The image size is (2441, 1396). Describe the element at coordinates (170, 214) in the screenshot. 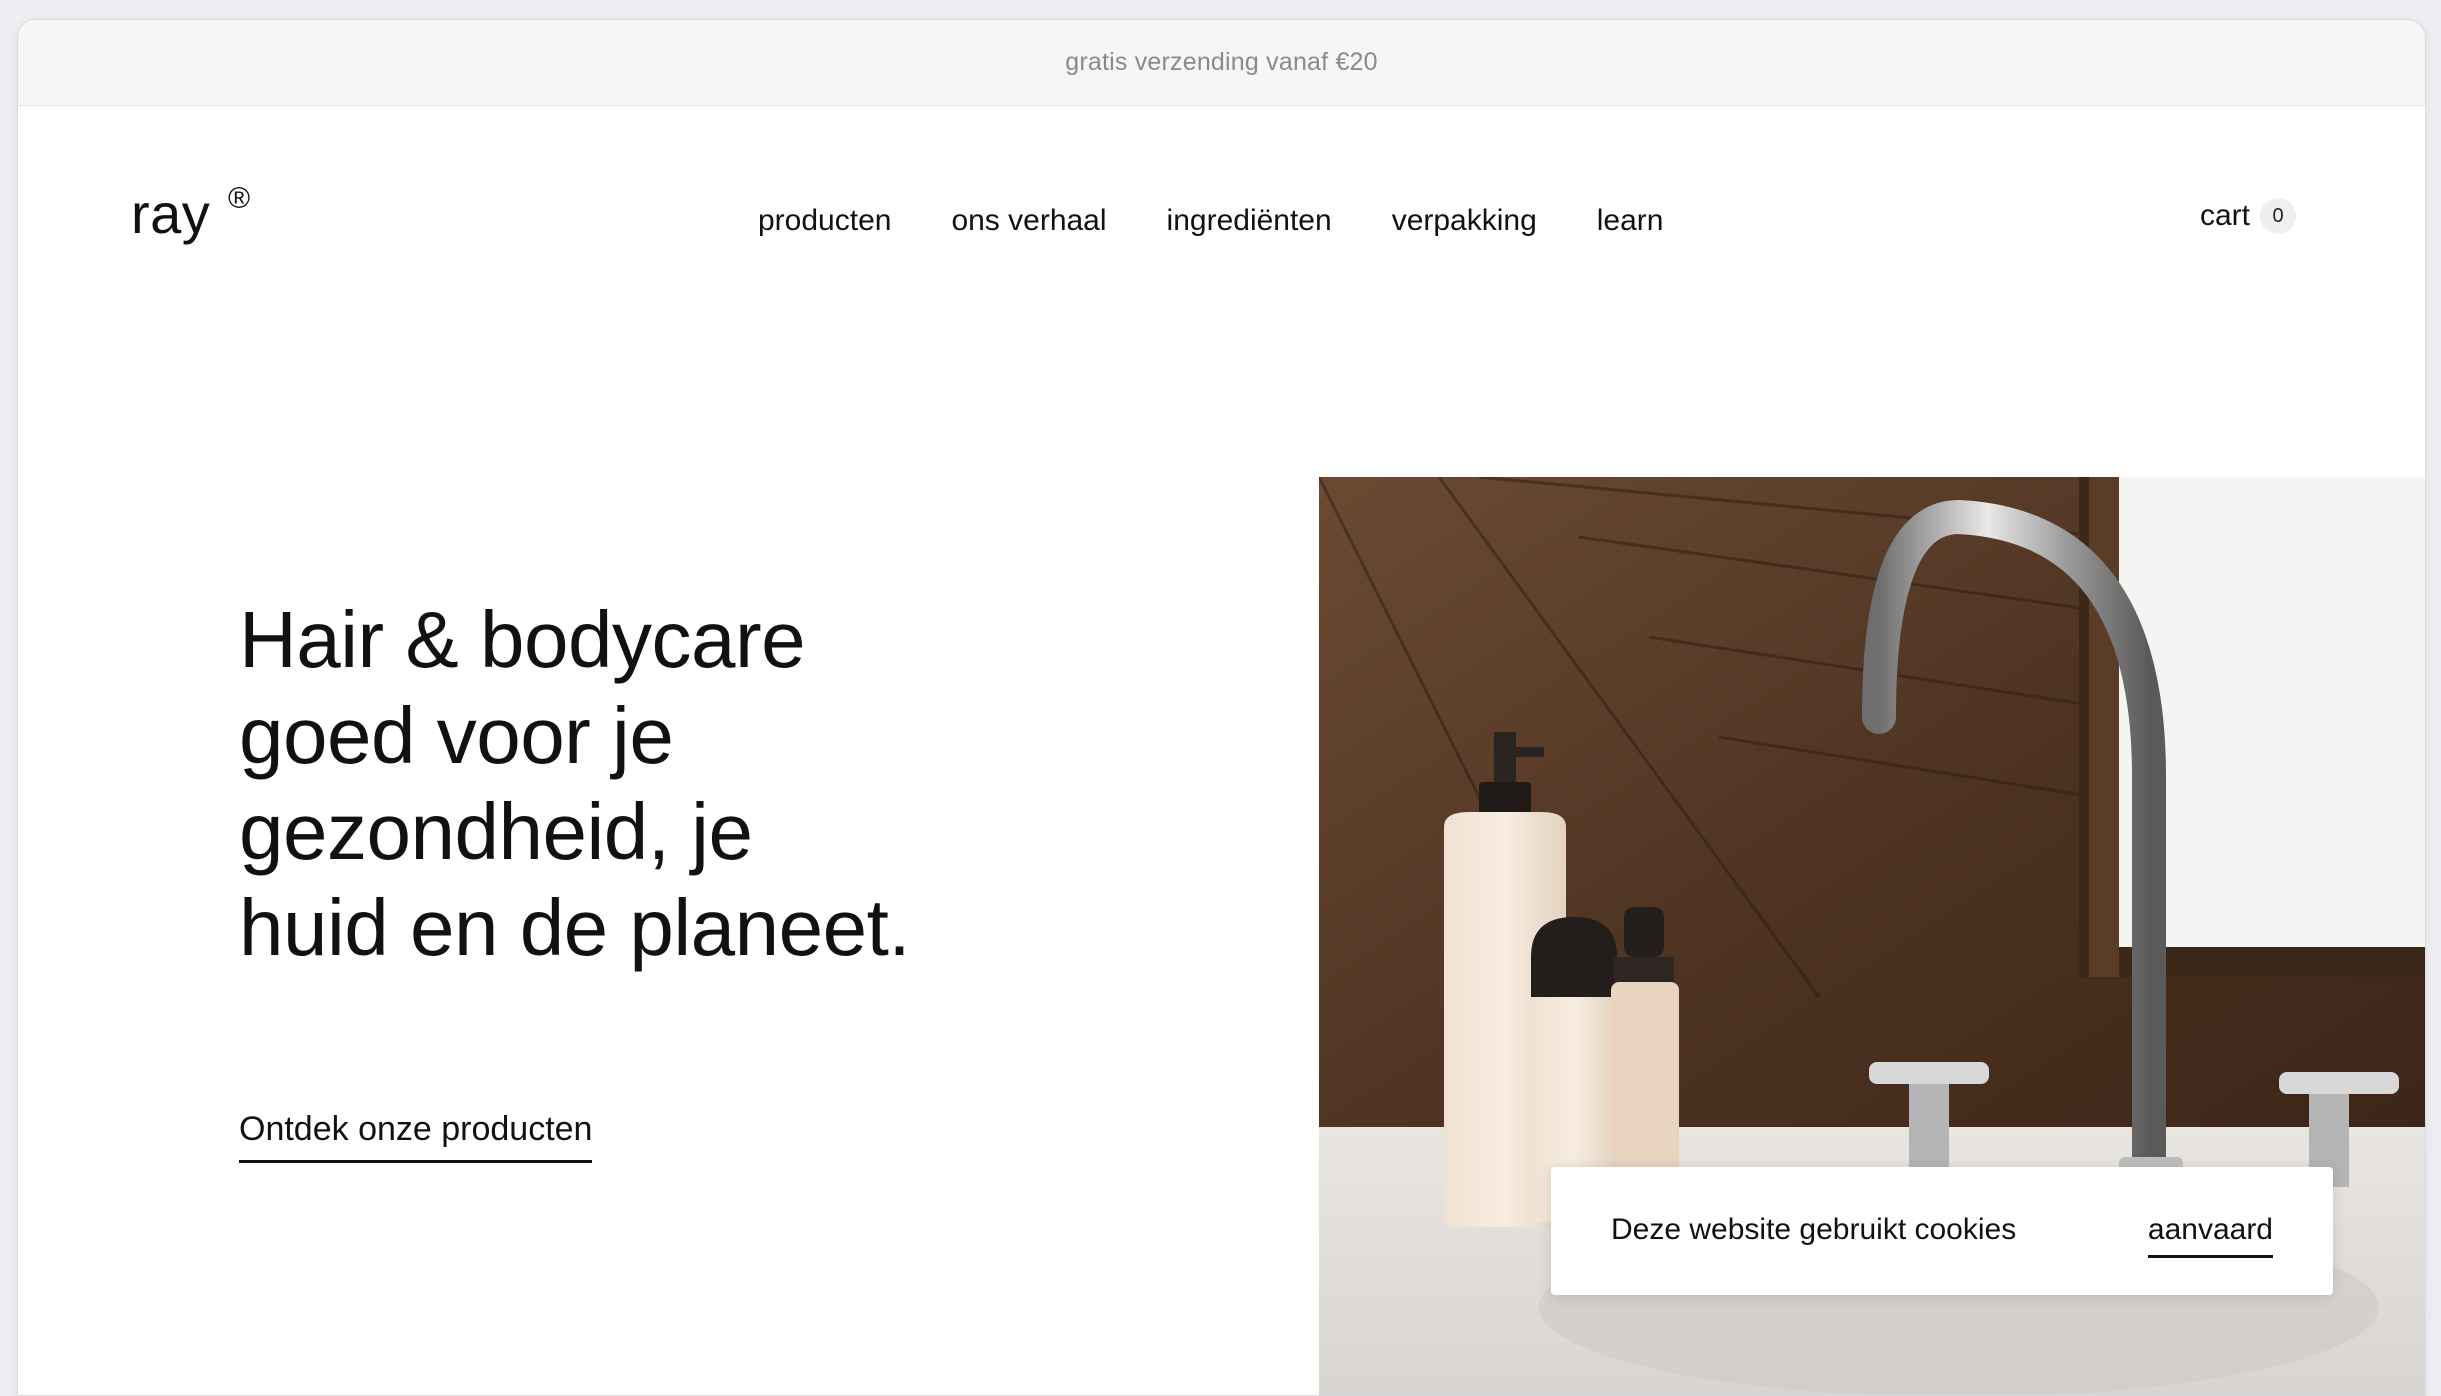

I see `logo: ray` at that location.